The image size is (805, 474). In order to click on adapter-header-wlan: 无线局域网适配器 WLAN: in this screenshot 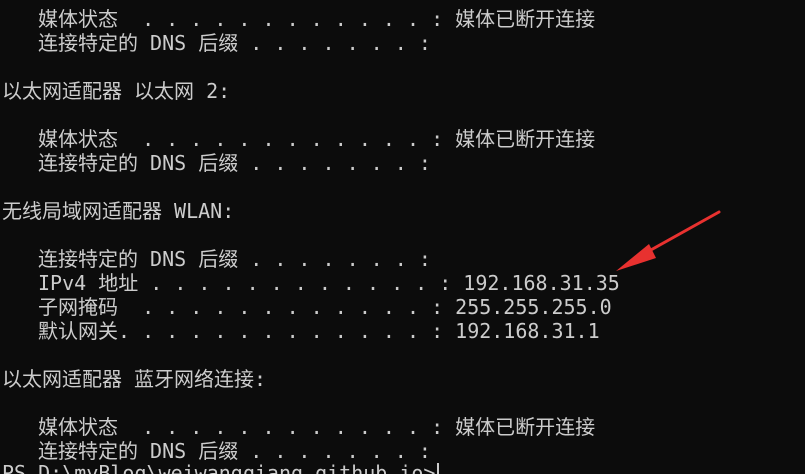, I will do `click(118, 211)`.